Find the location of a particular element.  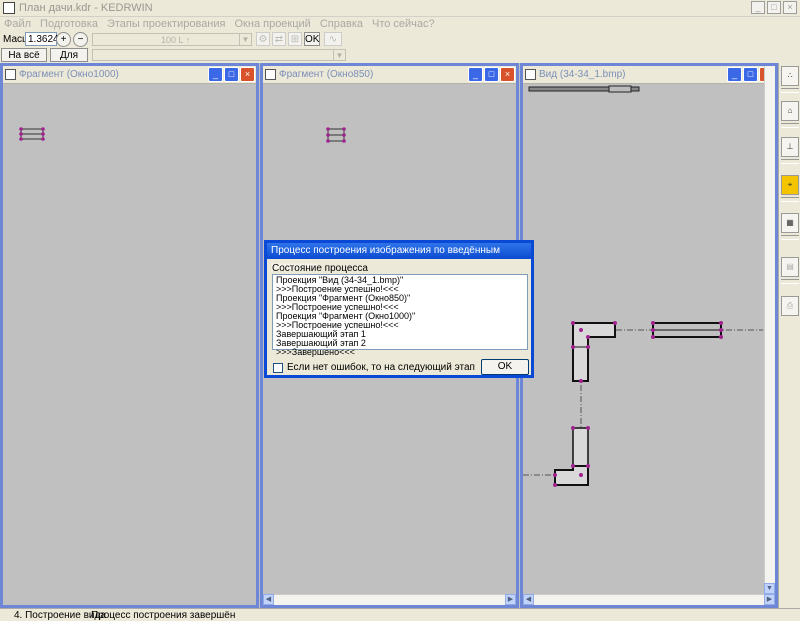

group-label: Состояние процесса is located at coordinates (320, 268).